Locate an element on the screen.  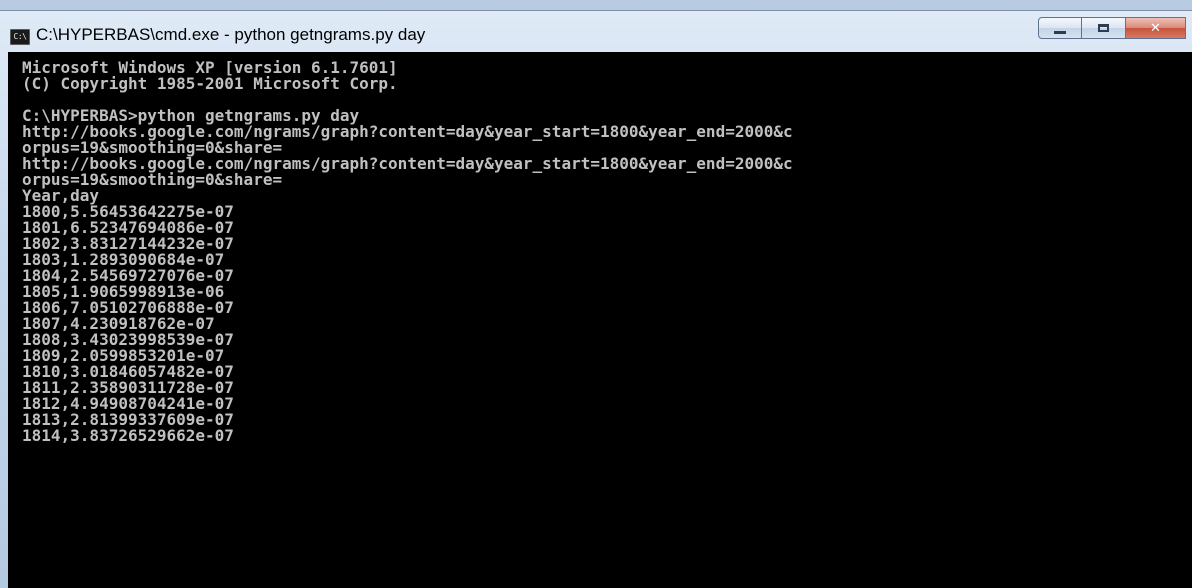
close-button: ✕ is located at coordinates (1156, 28).